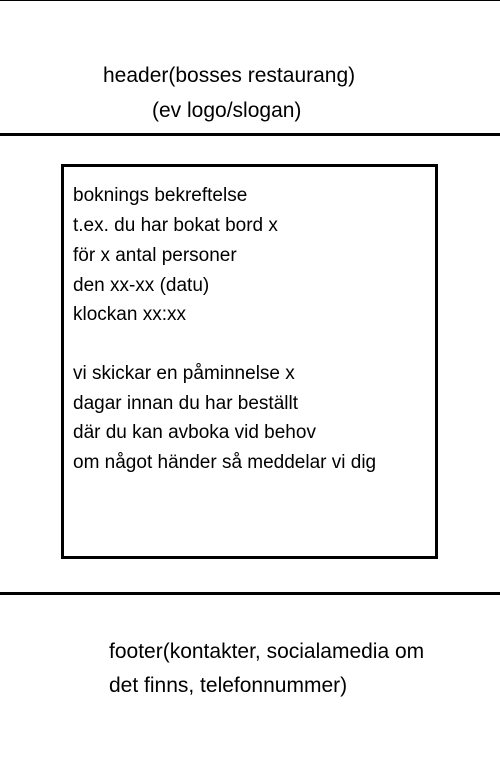  Describe the element at coordinates (155, 255) in the screenshot. I see `booking-line: för x antal personer` at that location.